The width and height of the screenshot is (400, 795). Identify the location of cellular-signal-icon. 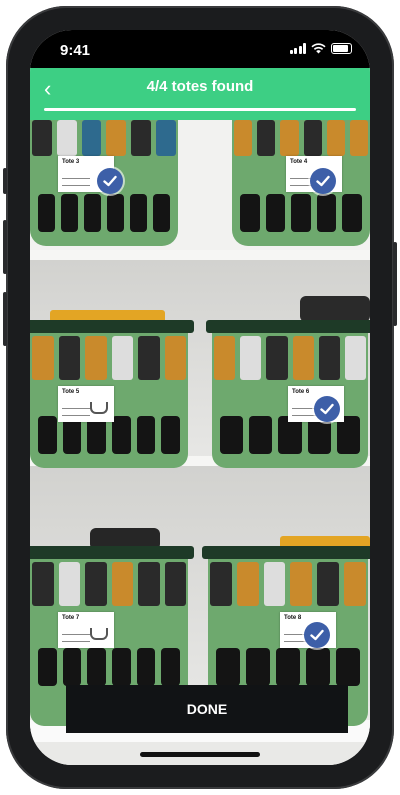
(297, 48).